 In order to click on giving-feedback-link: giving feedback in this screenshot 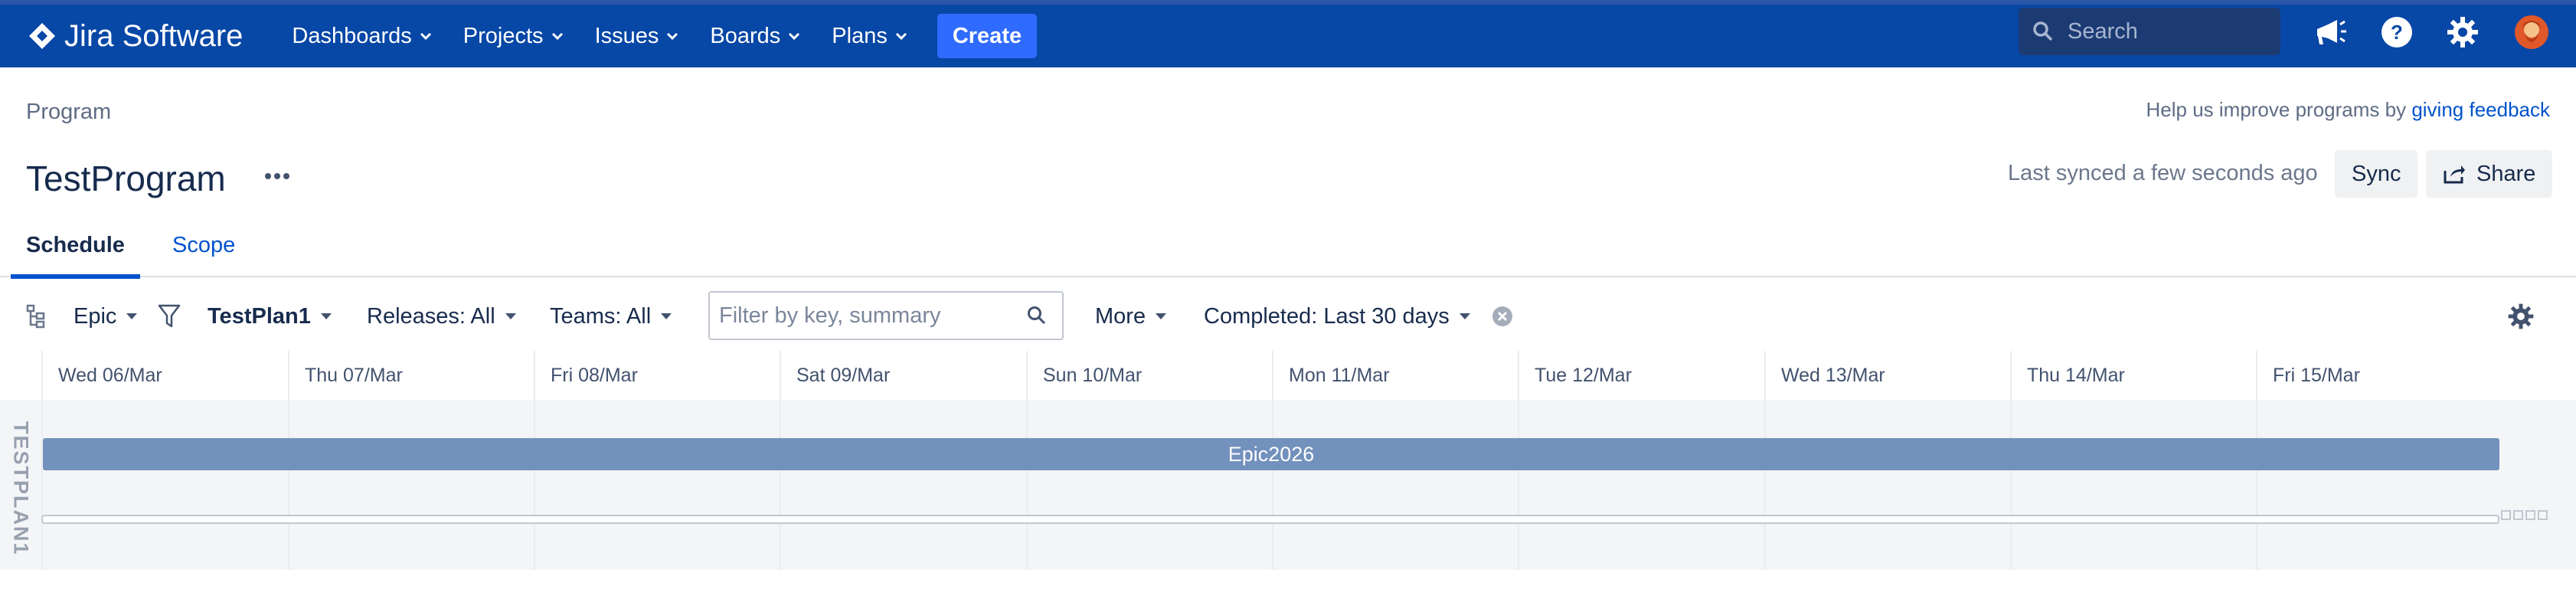, I will do `click(2480, 109)`.